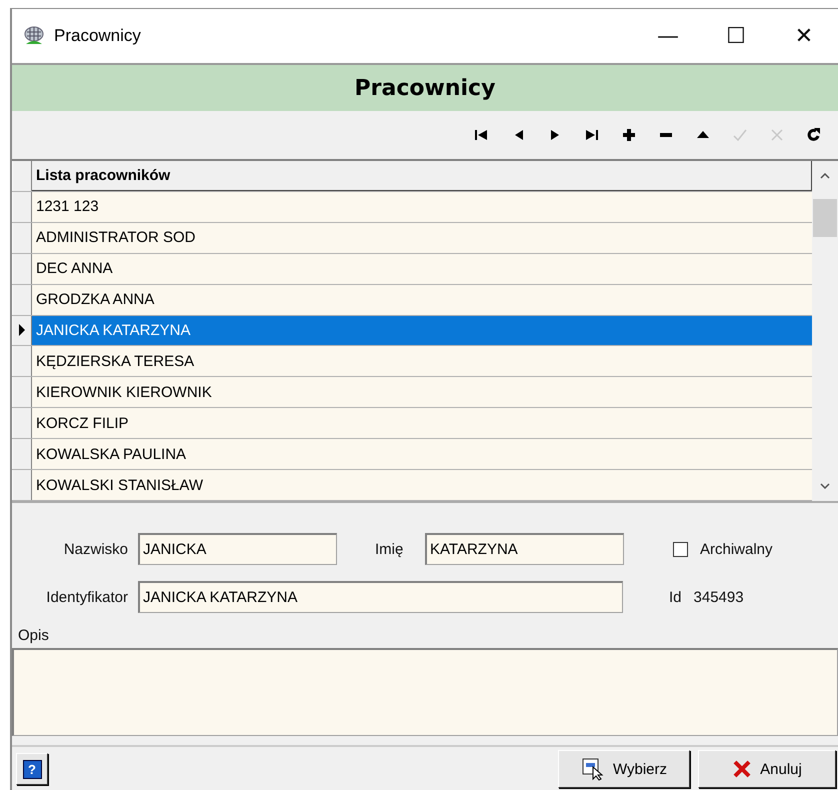 The image size is (838, 790). Describe the element at coordinates (425, 88) in the screenshot. I see `header-title: Pracownicy` at that location.